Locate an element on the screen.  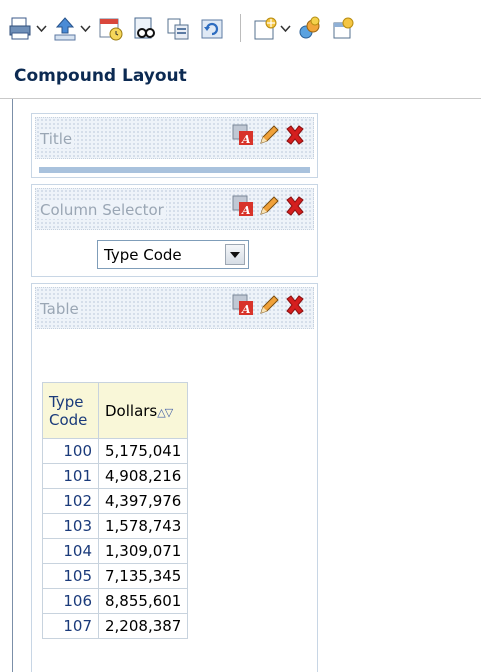
frame-border is located at coordinates (12, 385).